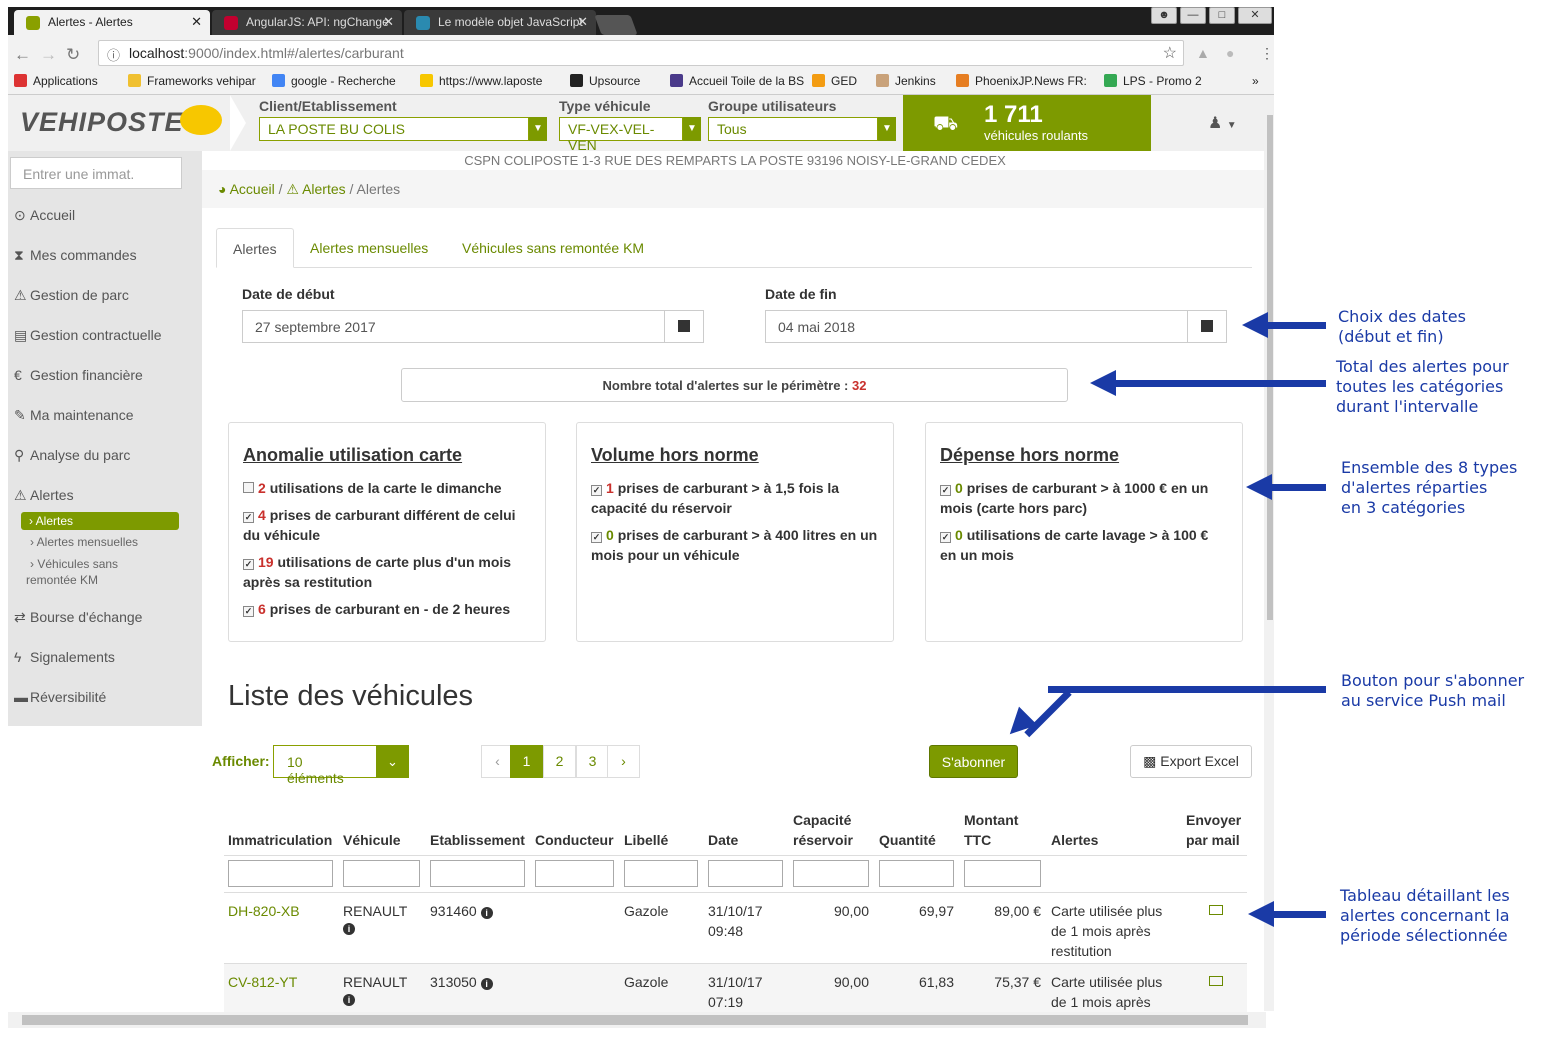  Describe the element at coordinates (977, 840) in the screenshot. I see `col-montant-2: TTC` at that location.